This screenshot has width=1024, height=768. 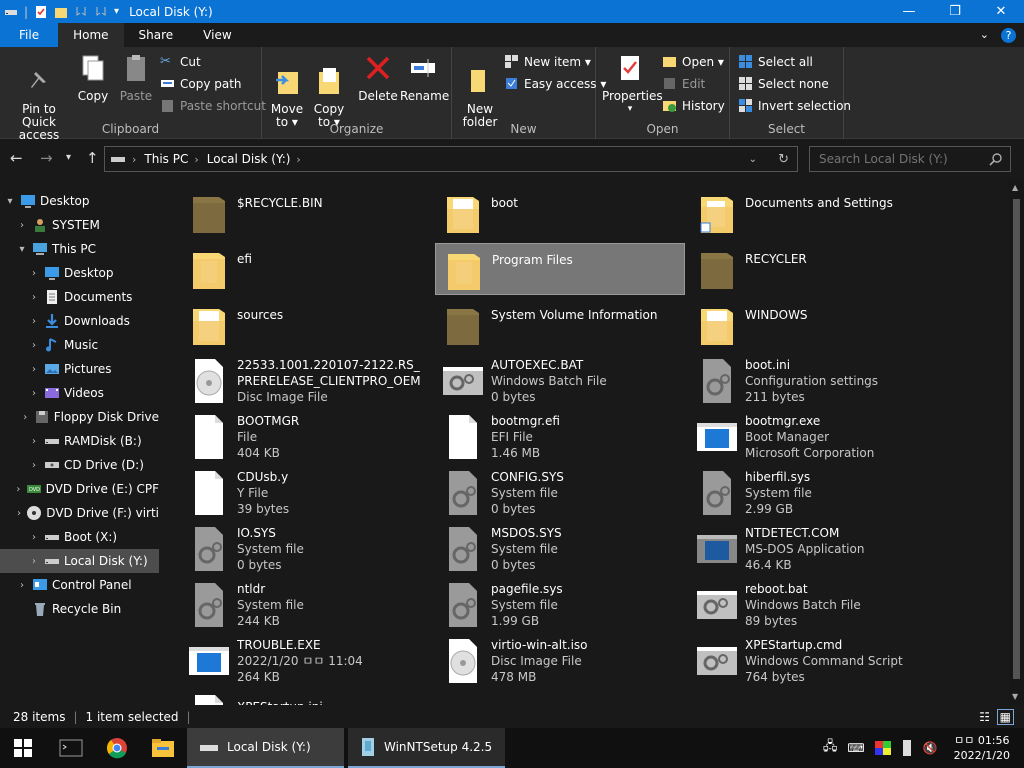 What do you see at coordinates (61, 12) in the screenshot?
I see `new-folder-icon` at bounding box center [61, 12].